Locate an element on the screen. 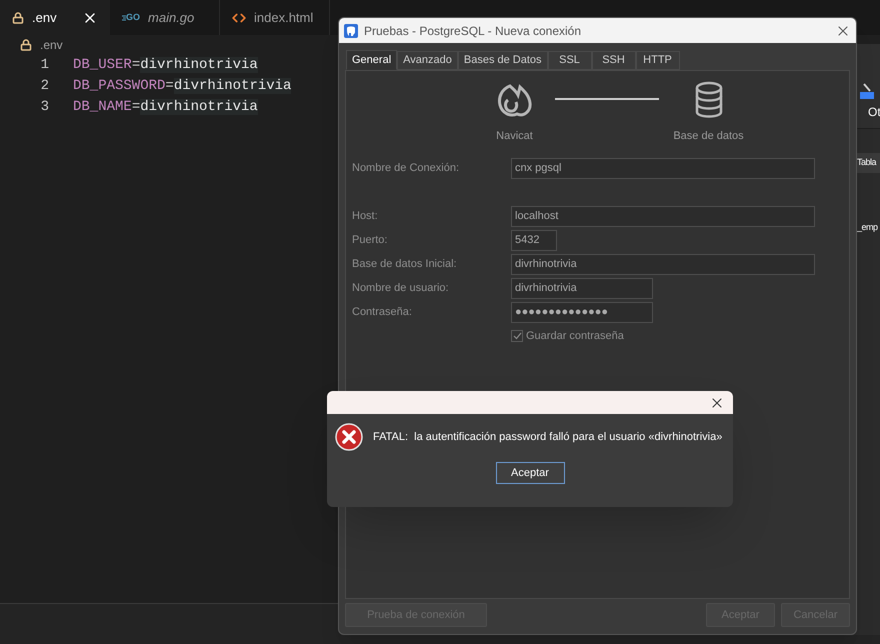 The width and height of the screenshot is (880, 644). tab-label: main.go is located at coordinates (171, 17).